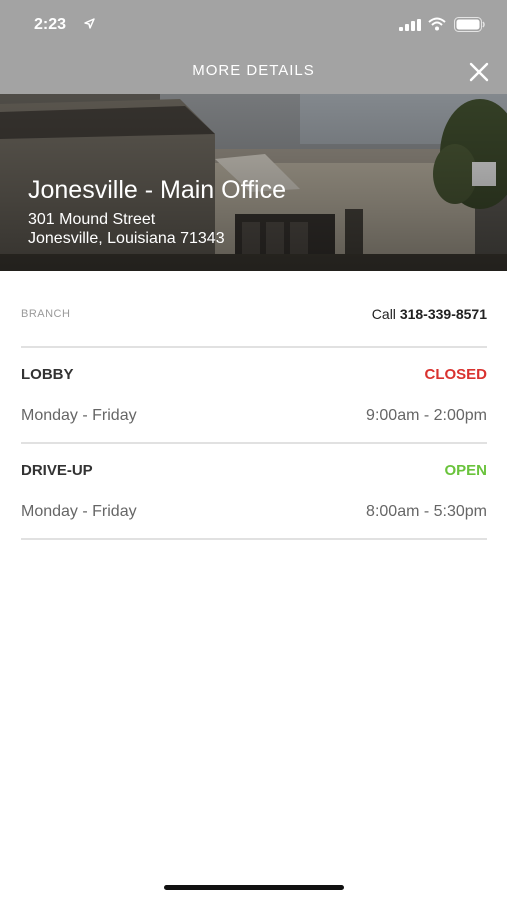 This screenshot has height=900, width=507. What do you see at coordinates (157, 190) in the screenshot?
I see `office-name: Jonesville - Main Office` at bounding box center [157, 190].